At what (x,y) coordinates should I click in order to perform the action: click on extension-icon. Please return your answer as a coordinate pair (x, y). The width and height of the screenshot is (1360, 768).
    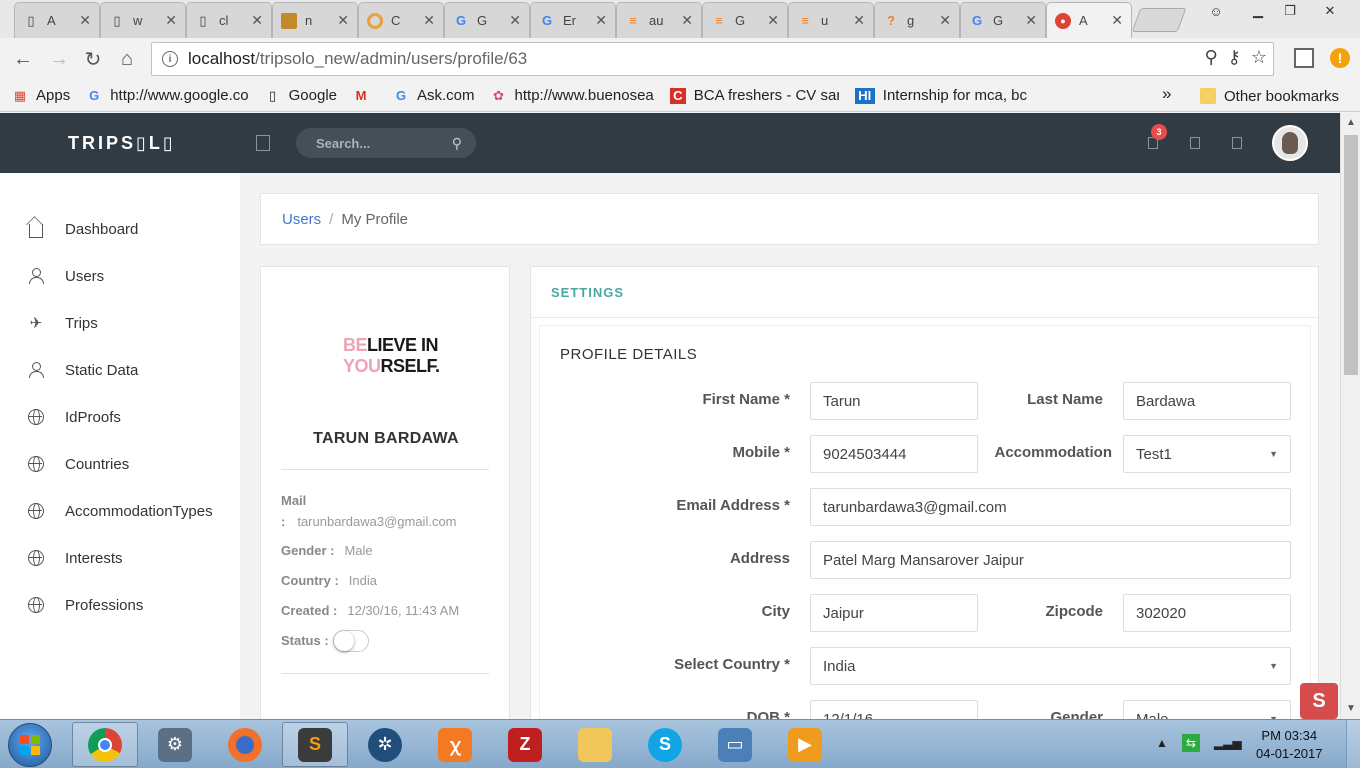
    Looking at the image, I should click on (1304, 58).